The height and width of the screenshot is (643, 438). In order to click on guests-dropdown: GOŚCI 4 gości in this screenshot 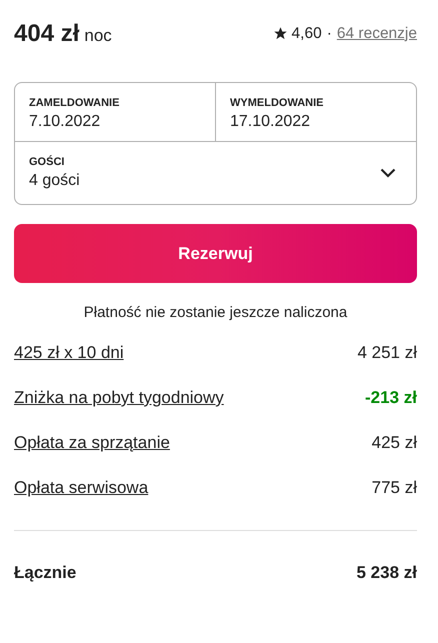, I will do `click(215, 173)`.